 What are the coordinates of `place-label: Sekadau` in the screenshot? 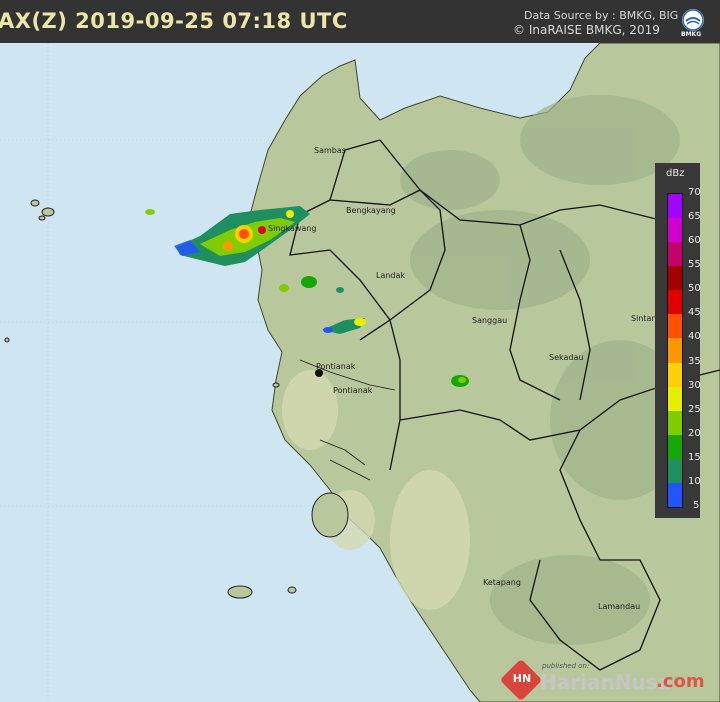 It's located at (566, 357).